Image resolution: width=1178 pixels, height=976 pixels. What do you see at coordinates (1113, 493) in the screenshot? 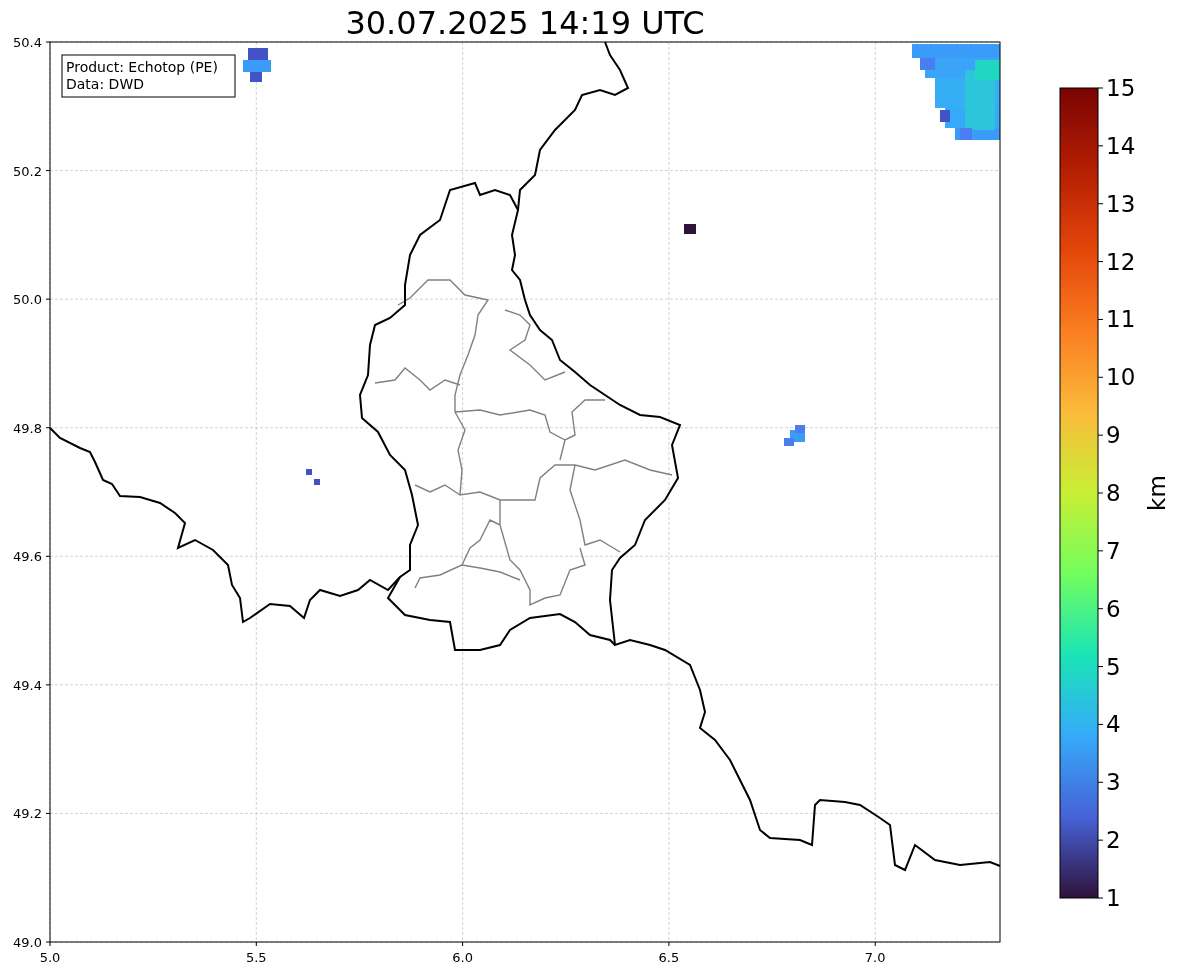
I see `colorbar-tick-label: 8` at bounding box center [1113, 493].